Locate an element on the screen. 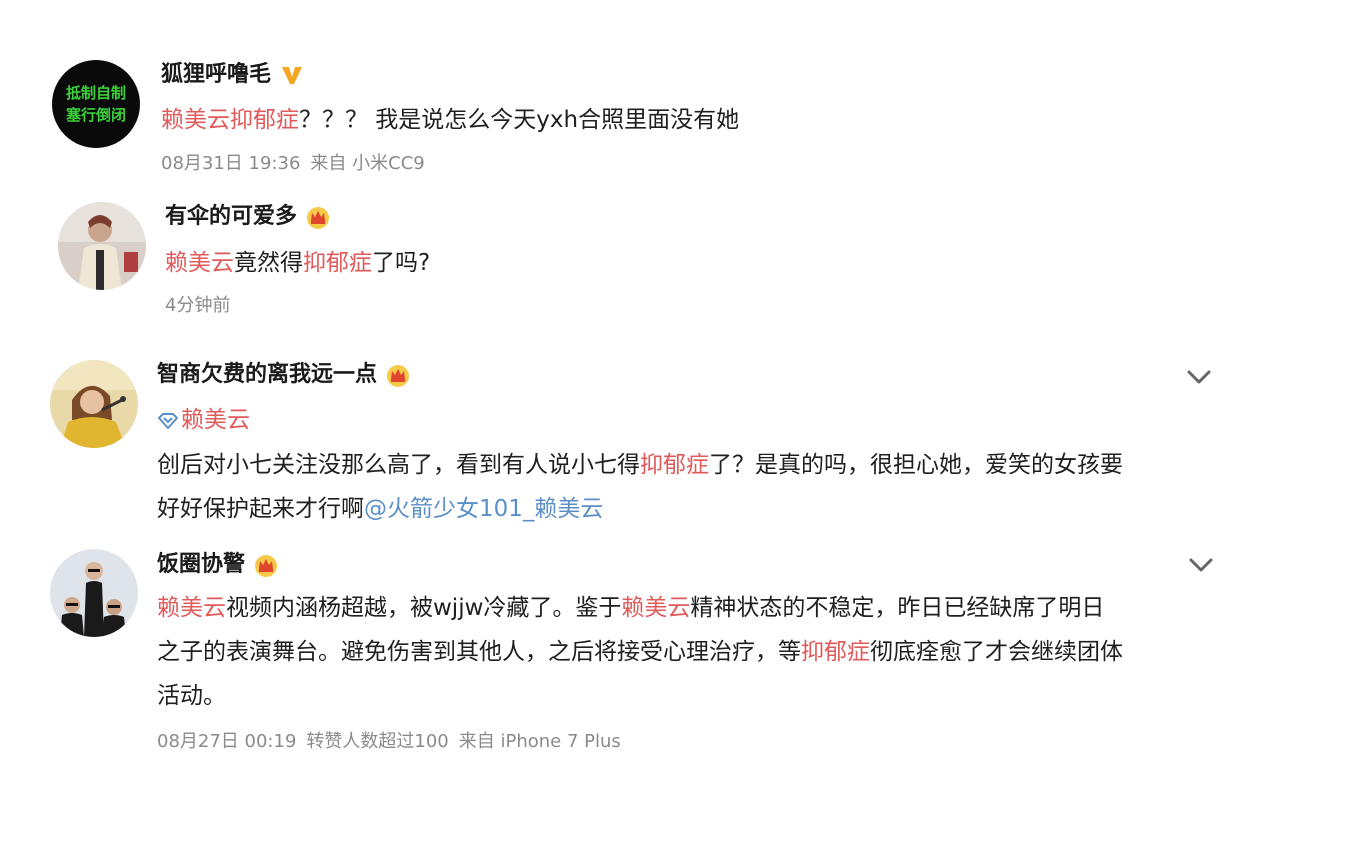  post-time: 08月31日 19:36 is located at coordinates (231, 163).